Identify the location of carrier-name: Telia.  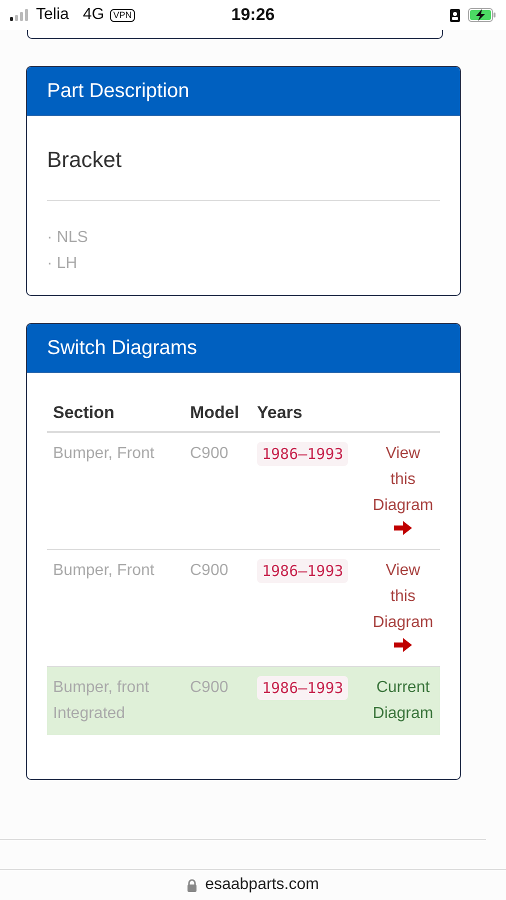
(52, 15).